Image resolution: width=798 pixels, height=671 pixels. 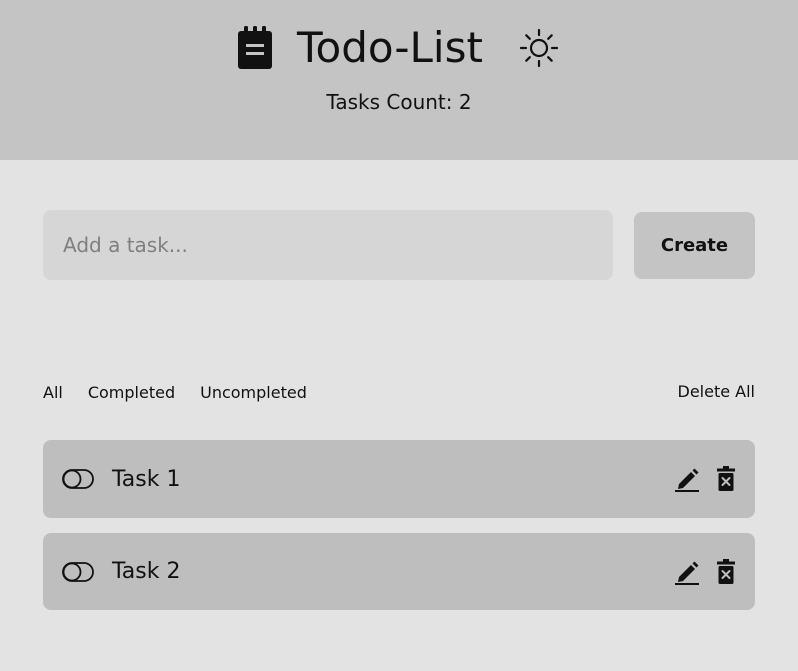 I want to click on tasks-count: Tasks Count: 2, so click(x=399, y=102).